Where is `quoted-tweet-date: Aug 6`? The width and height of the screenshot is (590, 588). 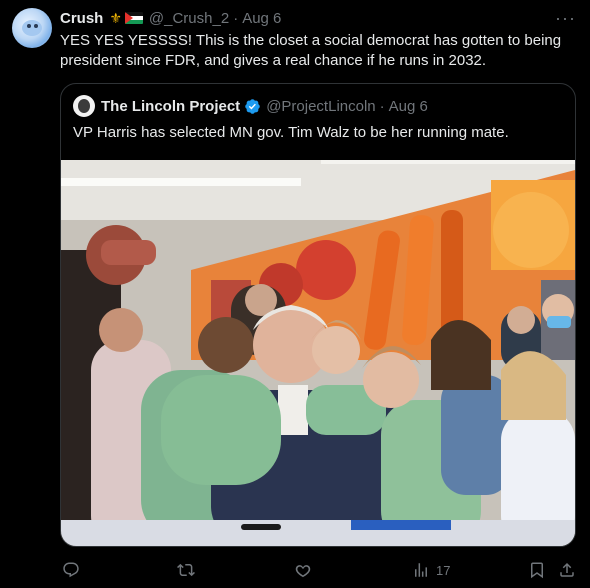 quoted-tweet-date: Aug 6 is located at coordinates (408, 106).